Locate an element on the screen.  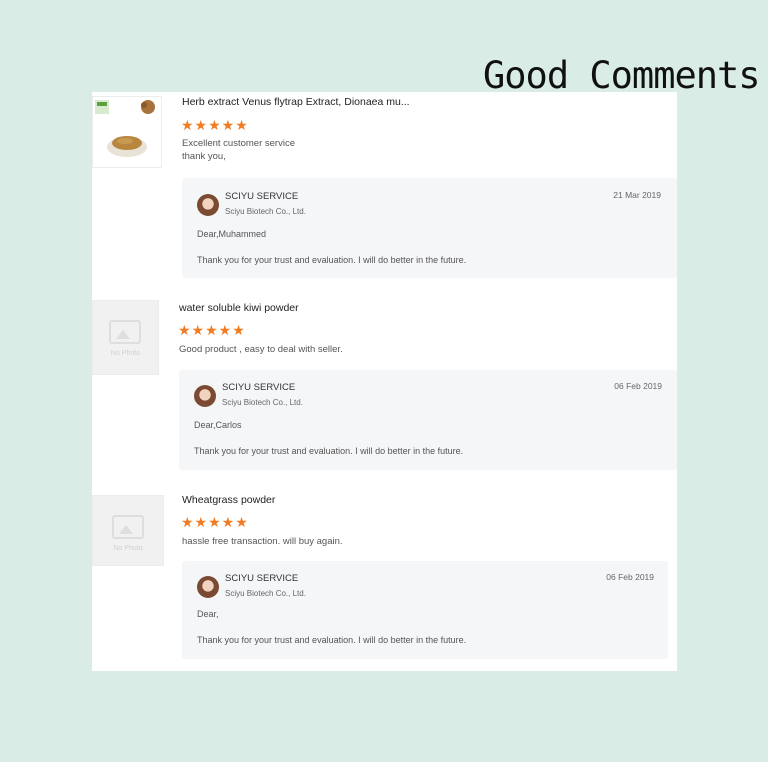
comment-text: Good product , easy to deal with seller. is located at coordinates (261, 349).